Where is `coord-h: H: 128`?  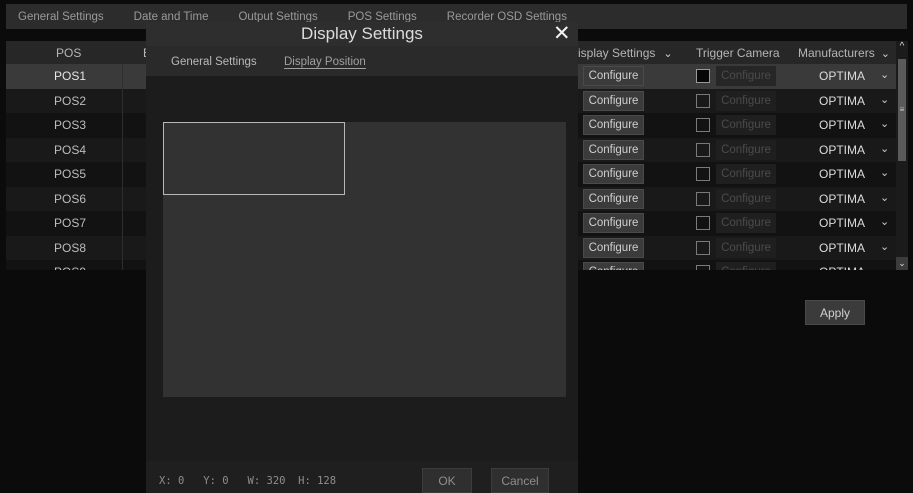
coord-h: H: 128 is located at coordinates (317, 481).